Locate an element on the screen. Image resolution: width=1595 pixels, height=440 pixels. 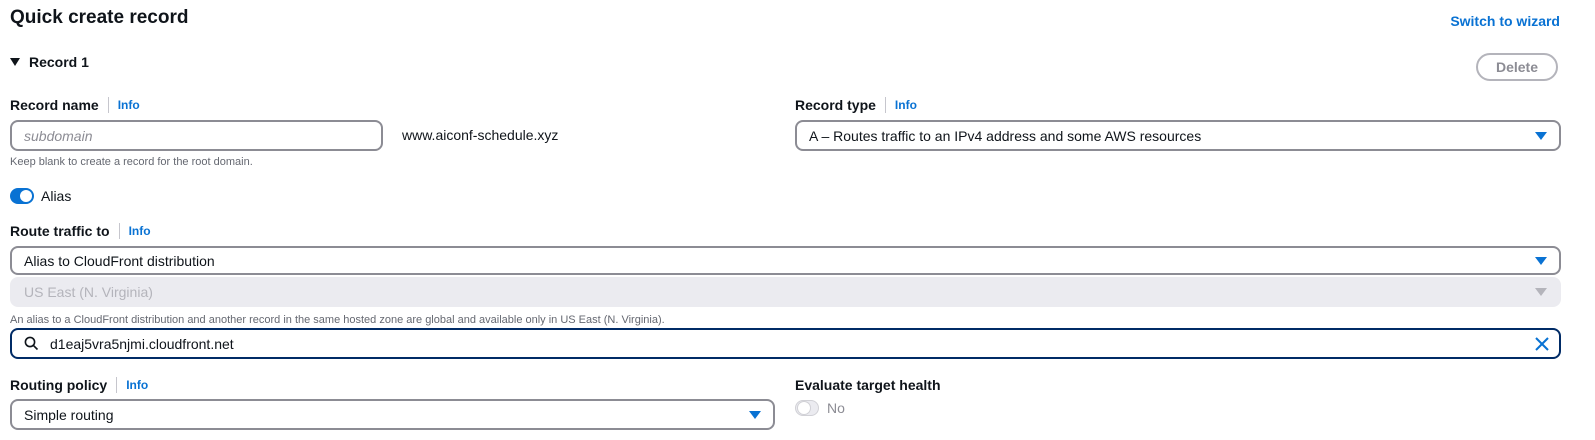
routing-policy-value: Simple routing is located at coordinates (69, 414).